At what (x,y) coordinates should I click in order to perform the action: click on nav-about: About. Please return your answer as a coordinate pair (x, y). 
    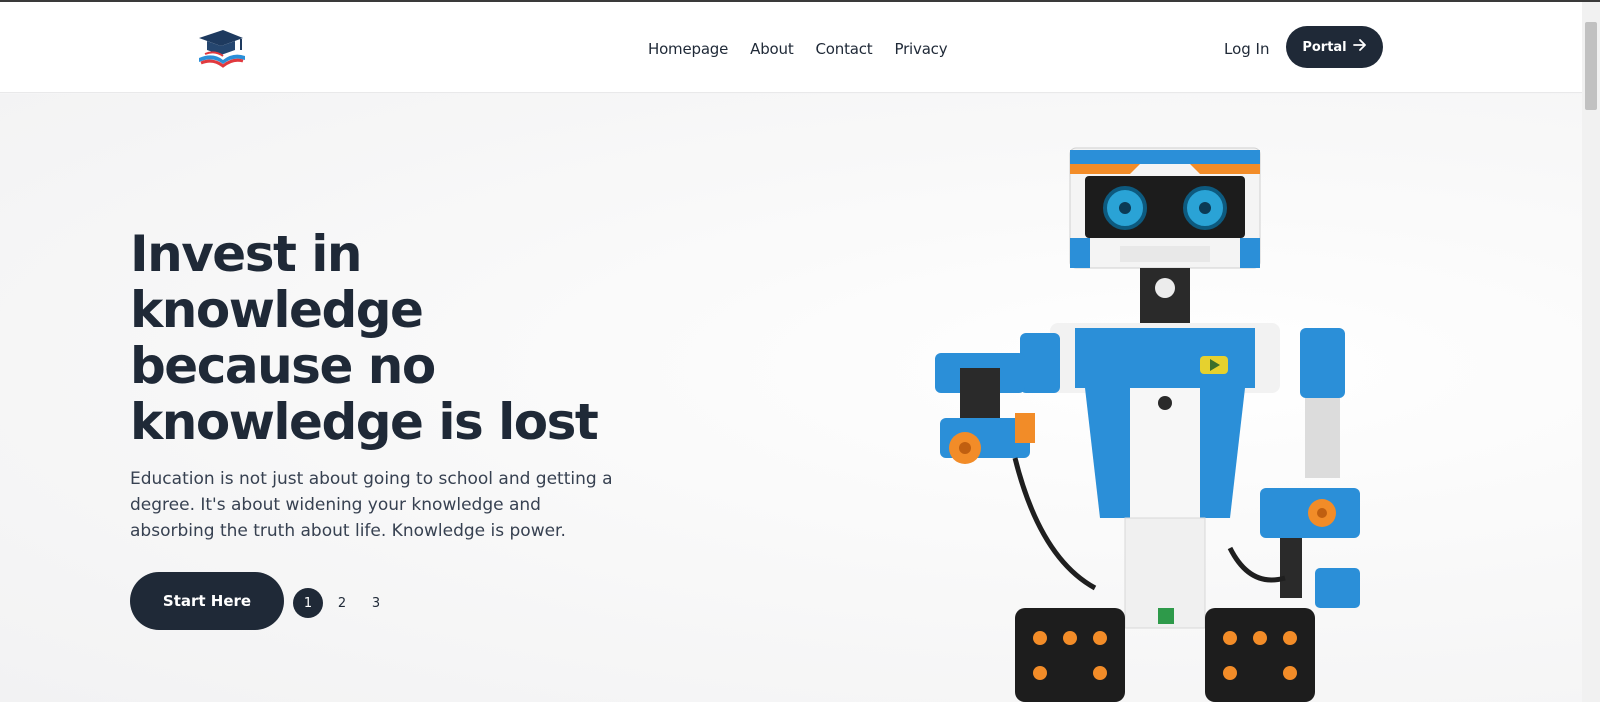
    Looking at the image, I should click on (772, 49).